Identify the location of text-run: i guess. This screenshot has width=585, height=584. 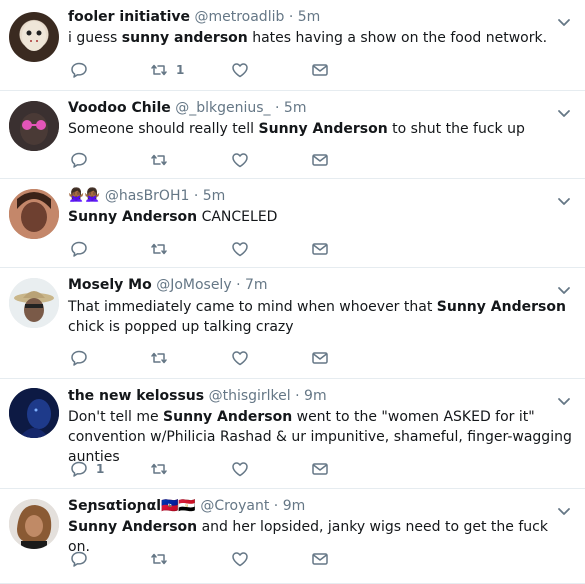
(95, 38).